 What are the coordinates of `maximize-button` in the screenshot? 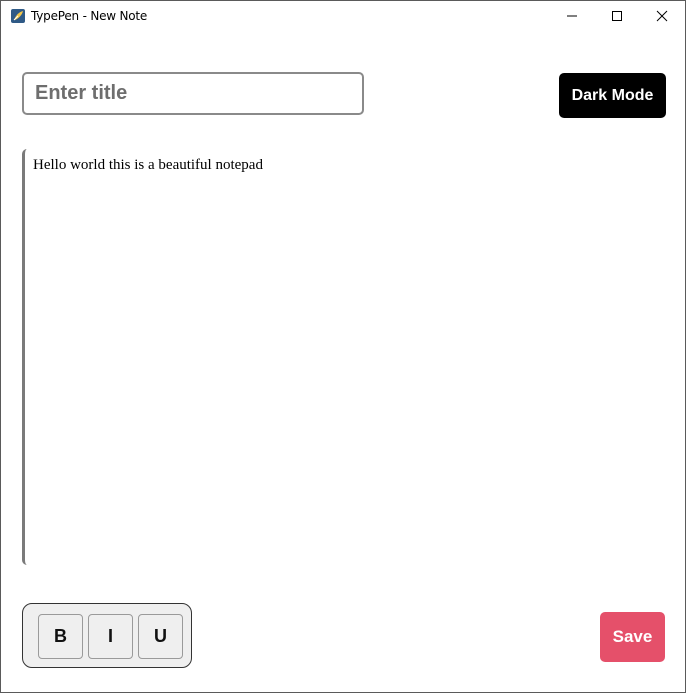 It's located at (617, 16).